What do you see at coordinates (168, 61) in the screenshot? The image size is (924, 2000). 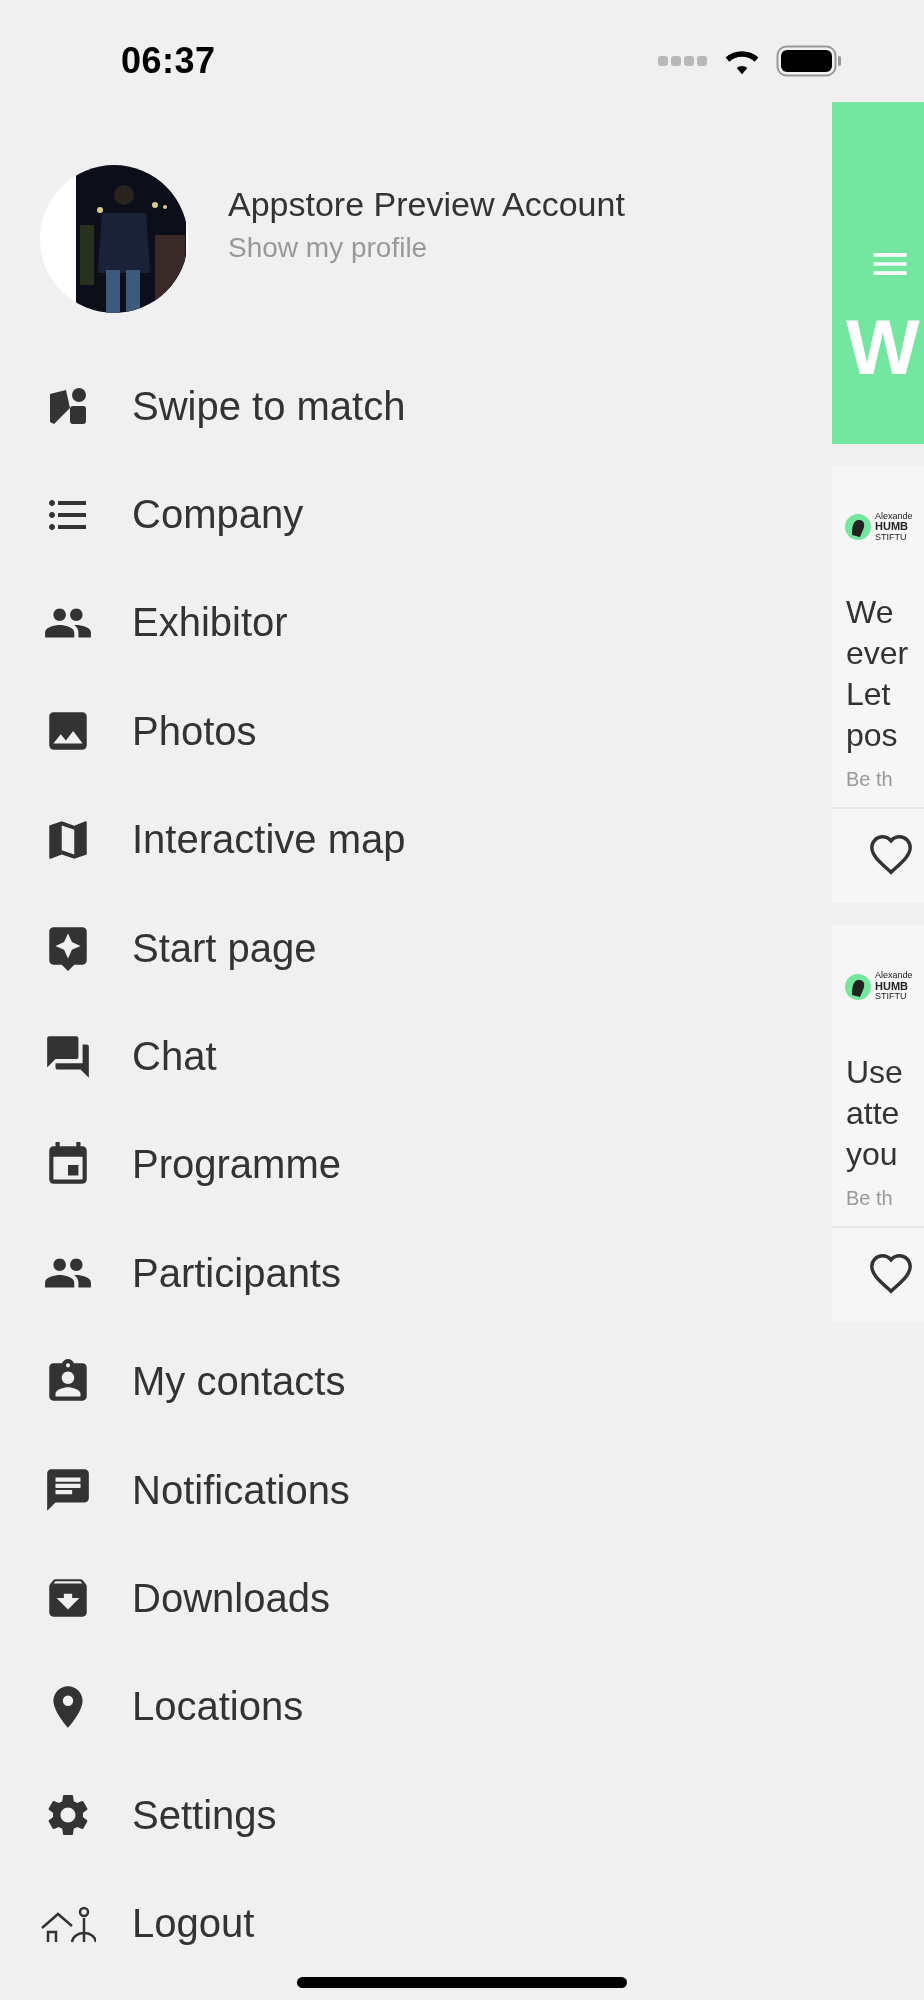 I see `status-time: 06:37` at bounding box center [168, 61].